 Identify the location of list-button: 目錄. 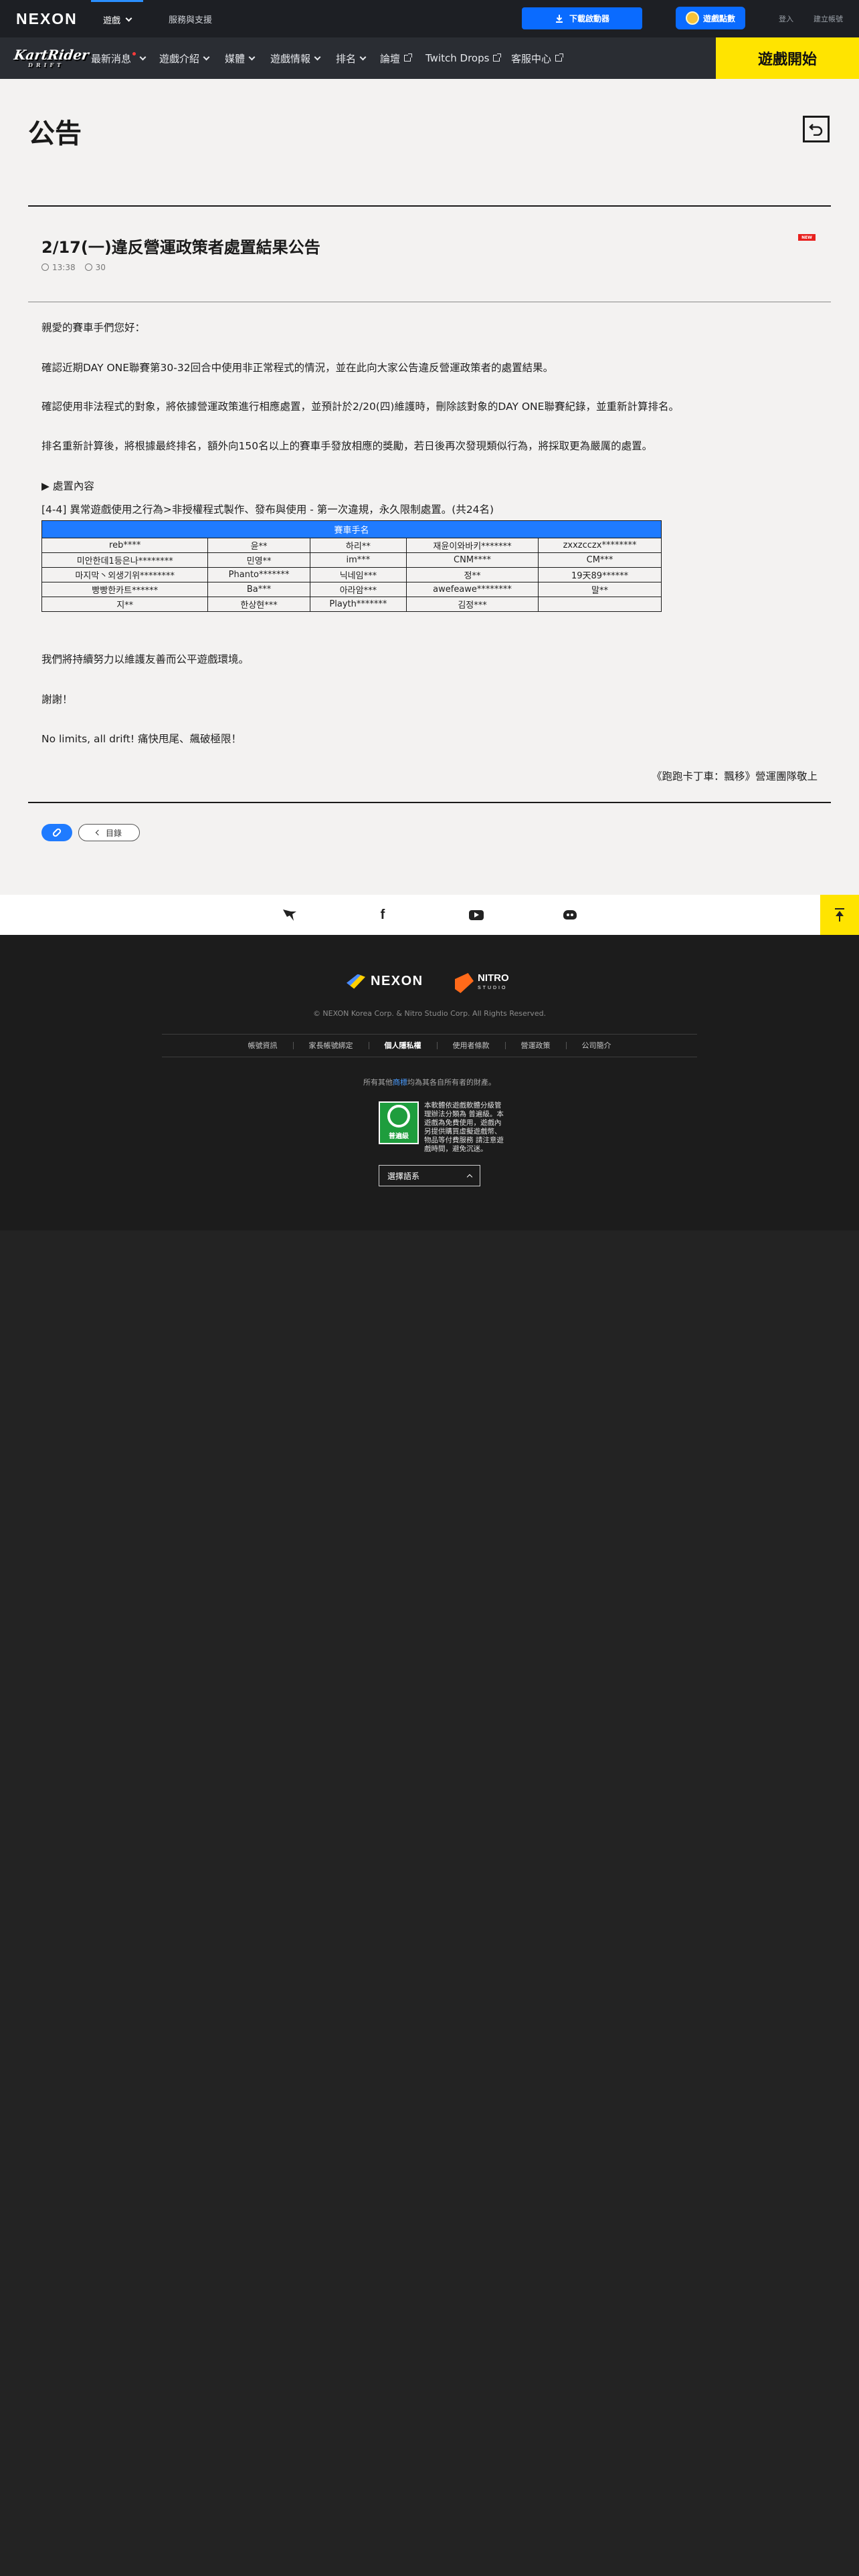
(109, 833).